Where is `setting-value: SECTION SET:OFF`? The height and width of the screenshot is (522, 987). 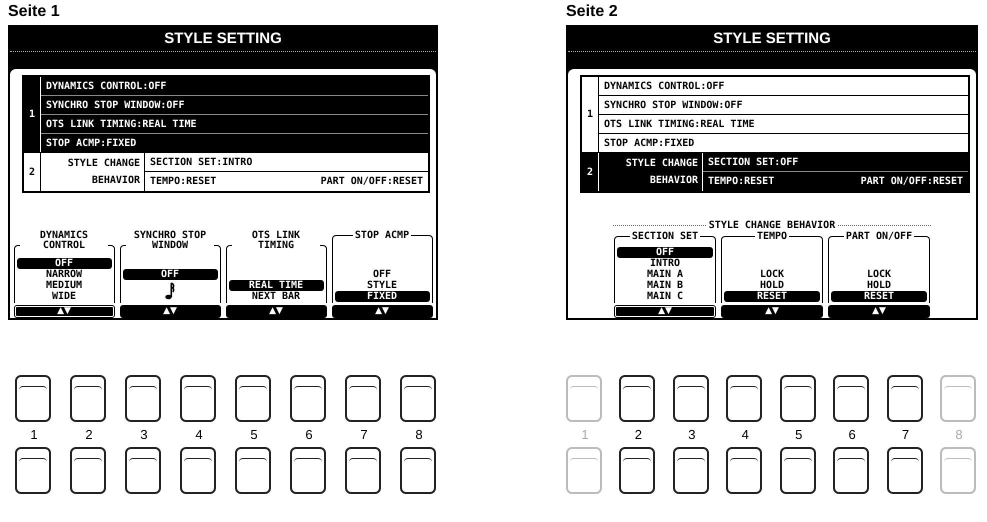 setting-value: SECTION SET:OFF is located at coordinates (753, 162).